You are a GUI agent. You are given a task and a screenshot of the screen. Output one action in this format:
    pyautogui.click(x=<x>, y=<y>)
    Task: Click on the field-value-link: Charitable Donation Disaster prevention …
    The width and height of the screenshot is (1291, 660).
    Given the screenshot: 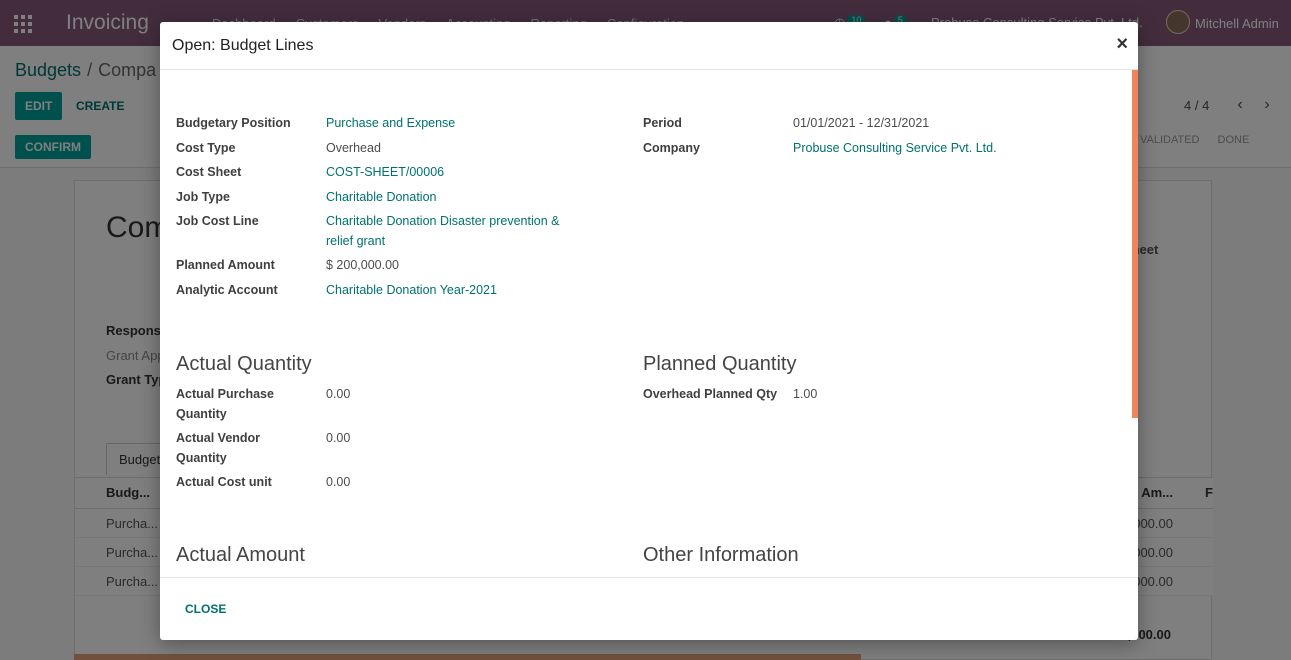 What is the action you would take?
    pyautogui.click(x=456, y=231)
    